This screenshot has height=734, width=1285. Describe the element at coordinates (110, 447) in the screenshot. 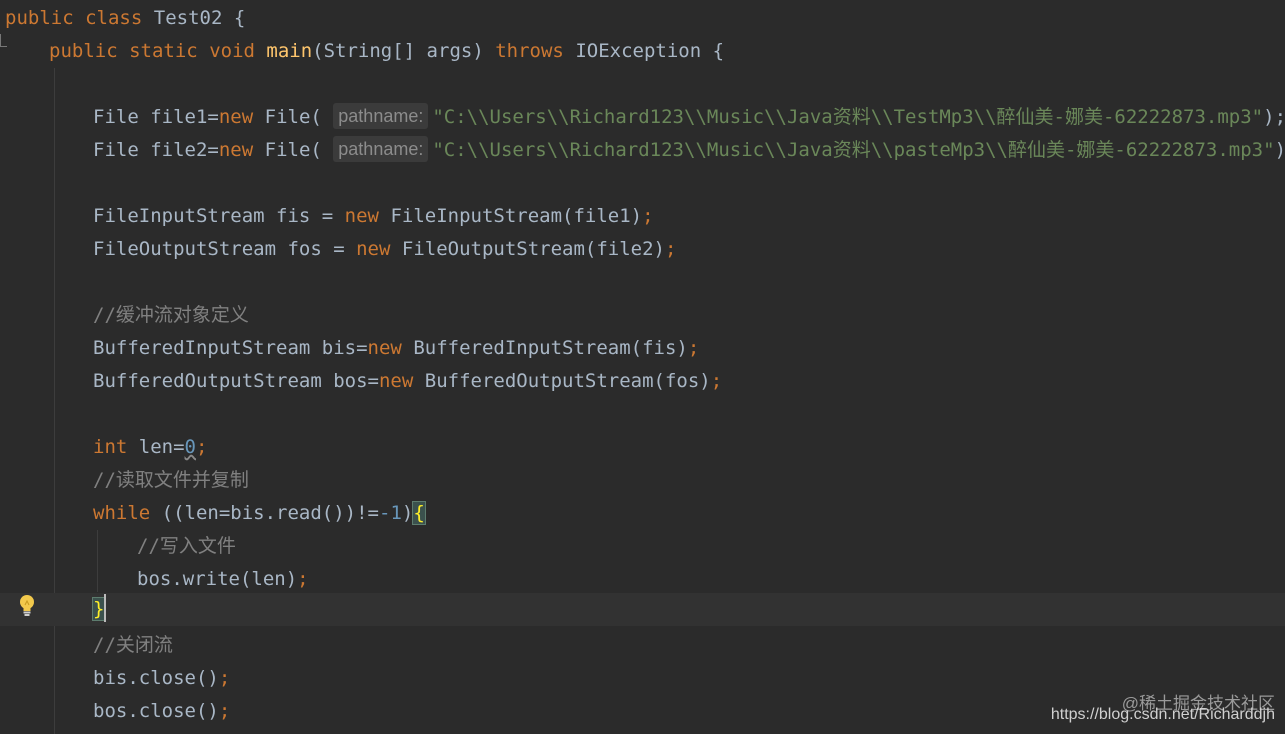

I see `keyword: int` at that location.